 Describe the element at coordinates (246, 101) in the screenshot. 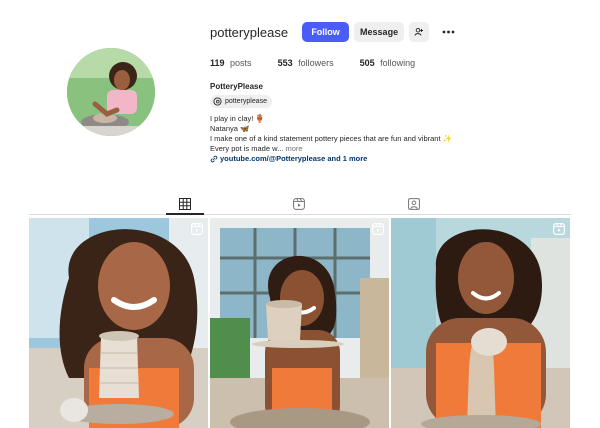

I see `threads-handle: potteryplease` at that location.